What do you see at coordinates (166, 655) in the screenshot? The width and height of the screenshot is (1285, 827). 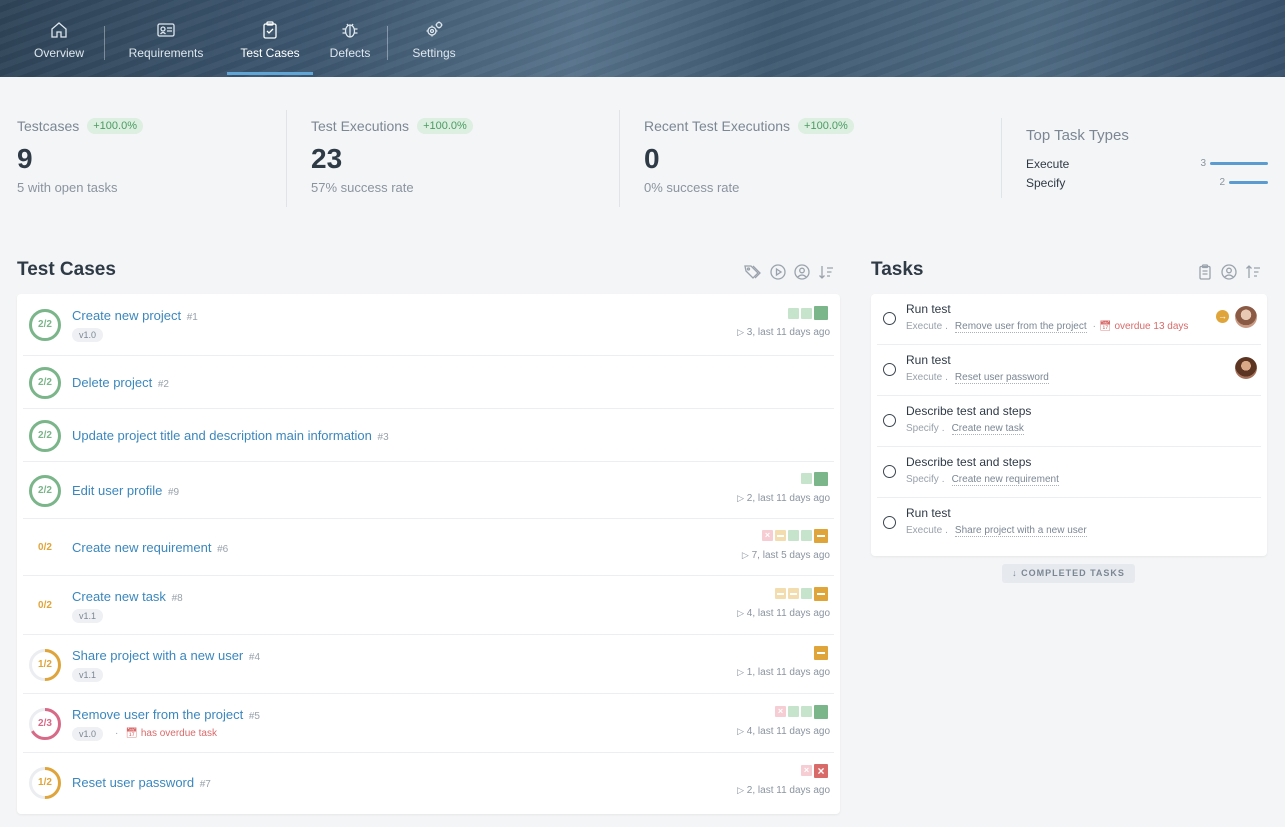 I see `test-case-title: Share project with a new user #4` at bounding box center [166, 655].